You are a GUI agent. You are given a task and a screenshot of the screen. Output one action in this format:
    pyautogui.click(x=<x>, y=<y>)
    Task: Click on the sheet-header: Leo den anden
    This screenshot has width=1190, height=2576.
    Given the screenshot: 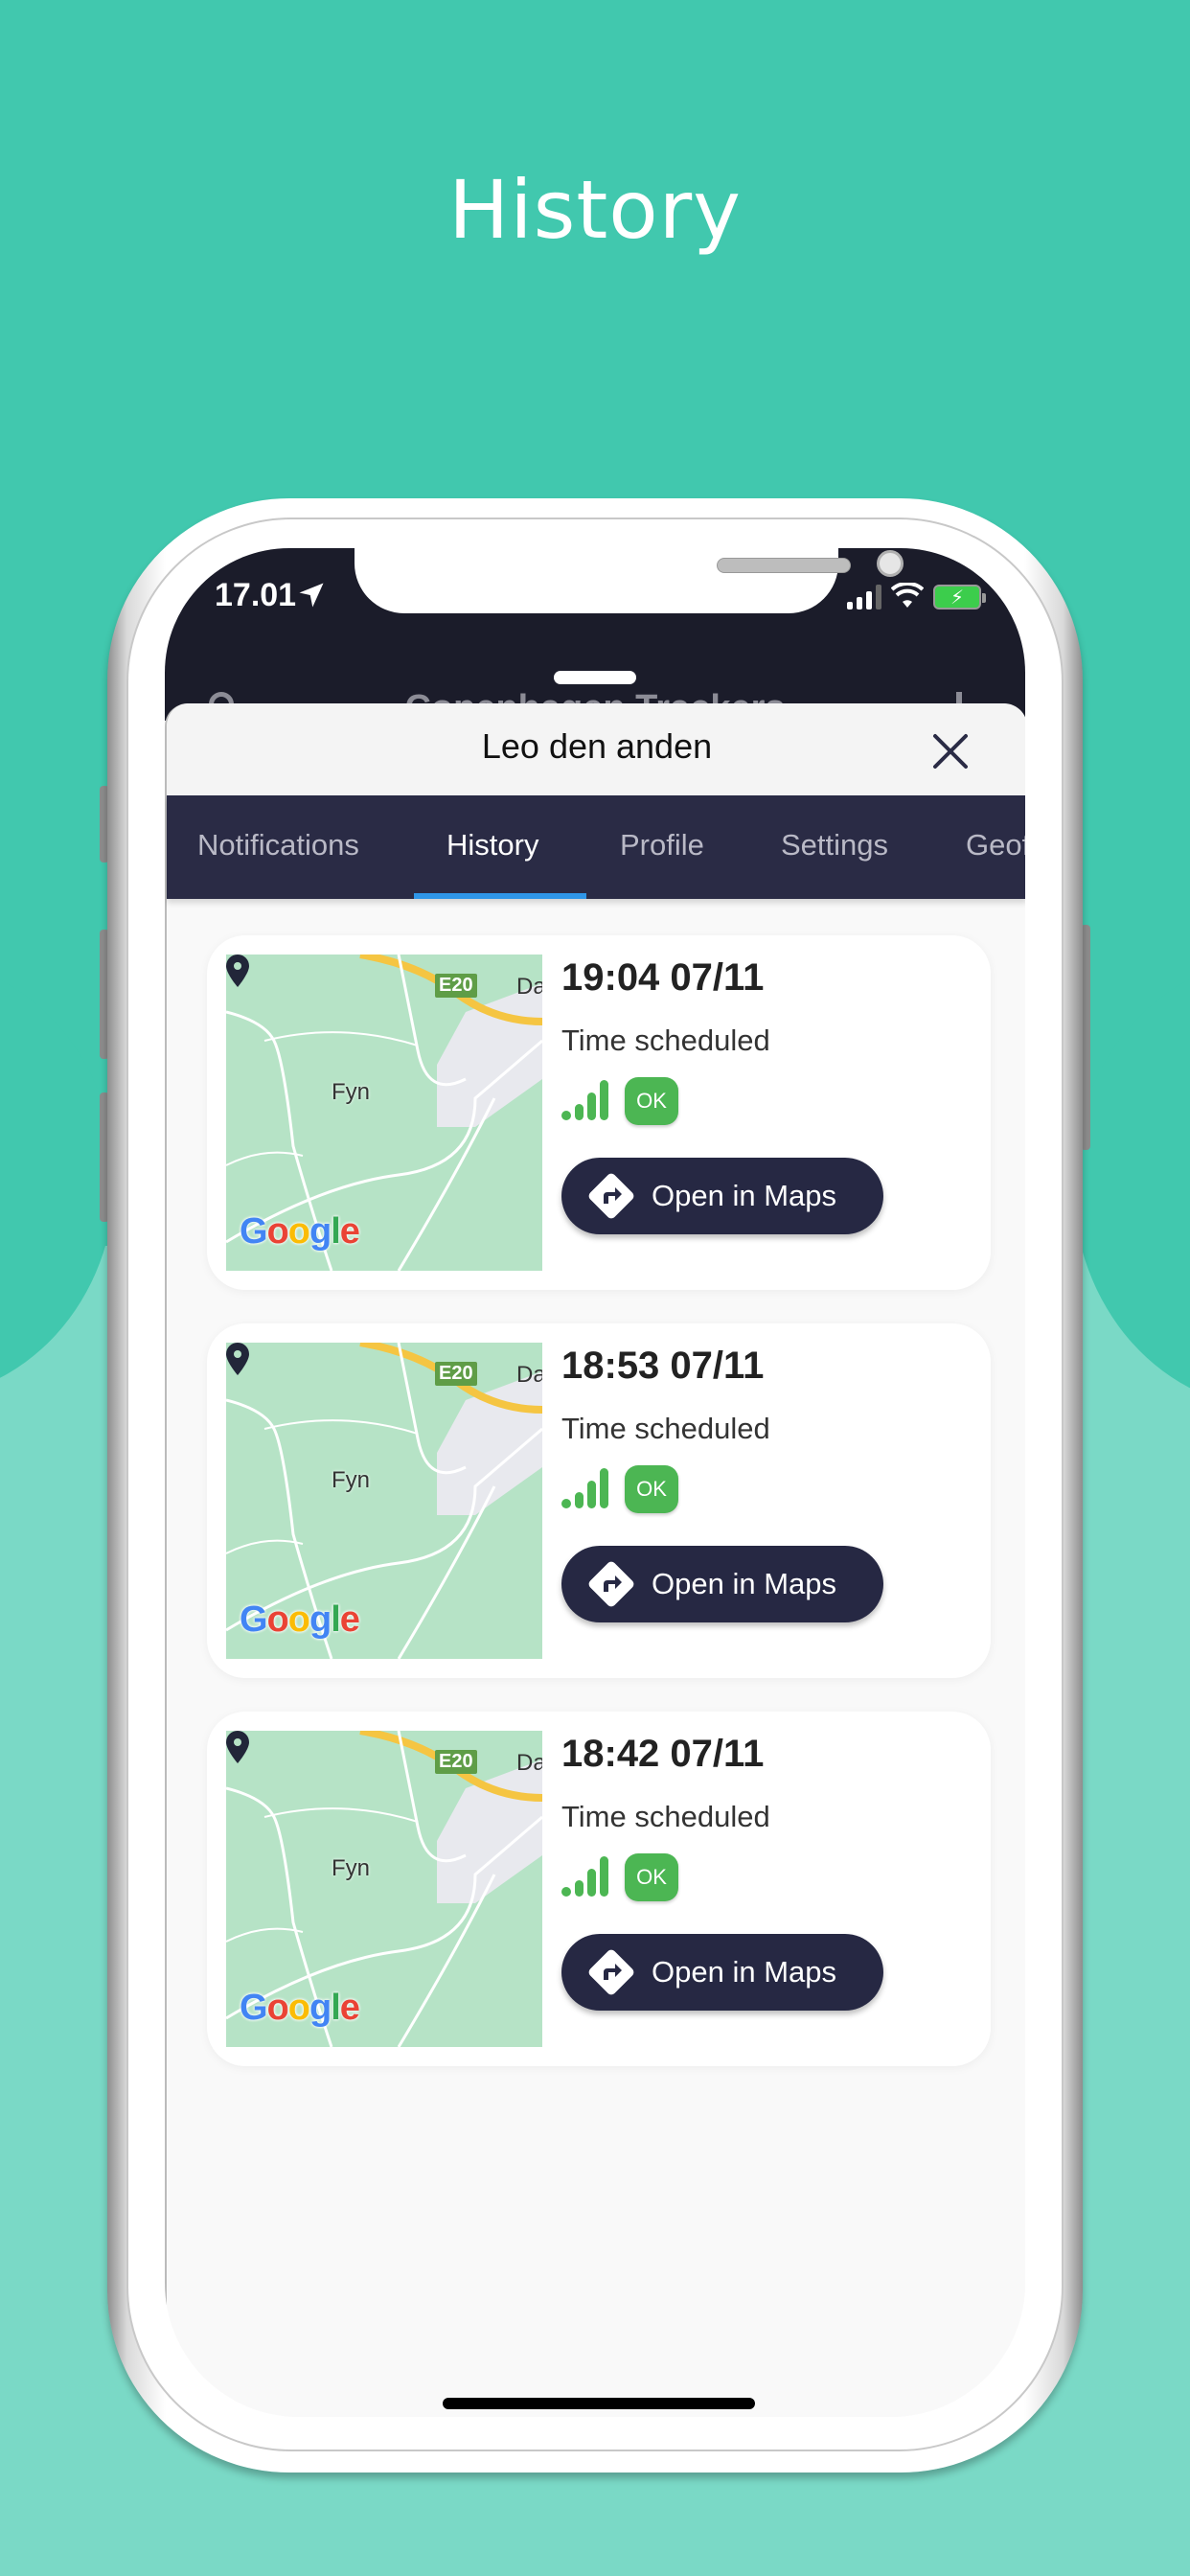 What is the action you would take?
    pyautogui.click(x=596, y=749)
    